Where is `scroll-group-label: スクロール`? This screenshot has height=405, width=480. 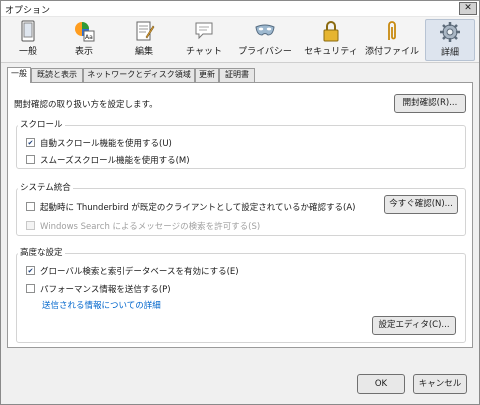 scroll-group-label: スクロール is located at coordinates (41, 124).